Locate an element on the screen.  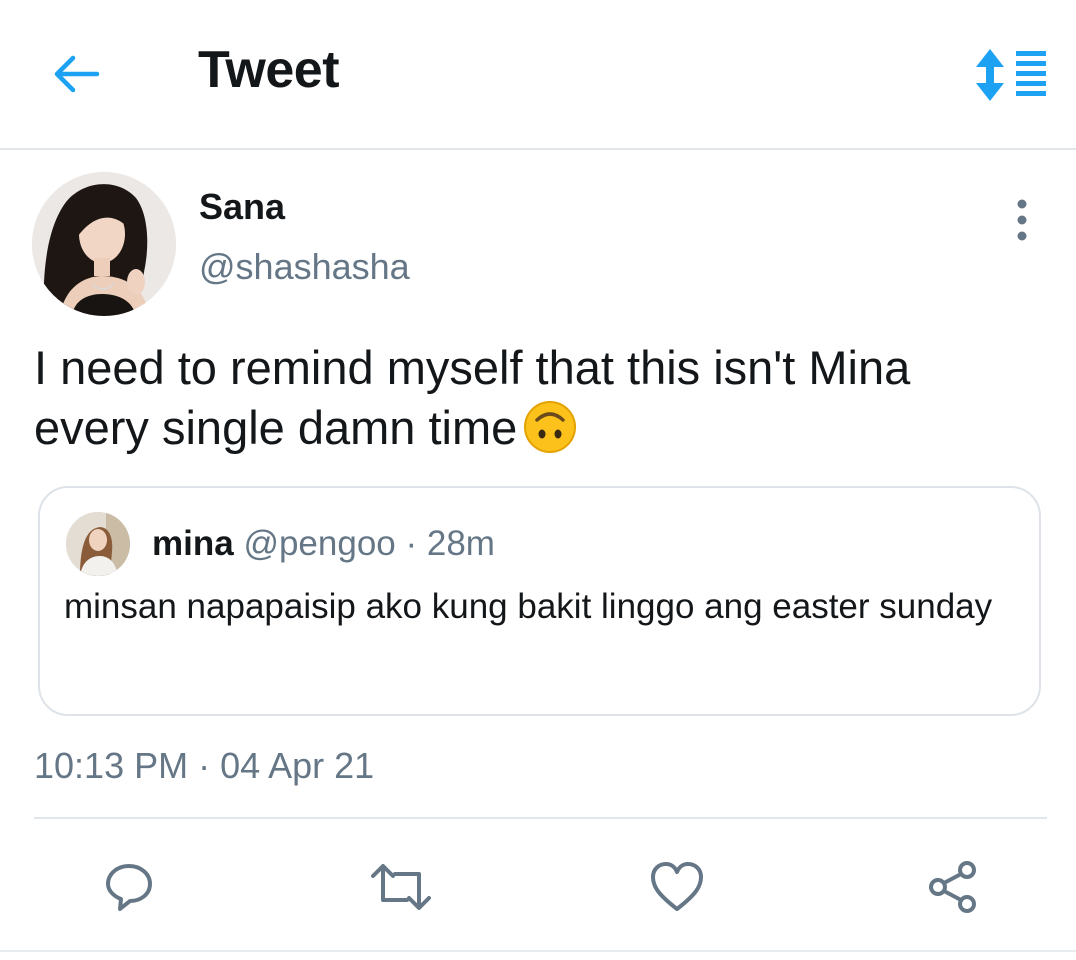
back-button is located at coordinates (76, 74).